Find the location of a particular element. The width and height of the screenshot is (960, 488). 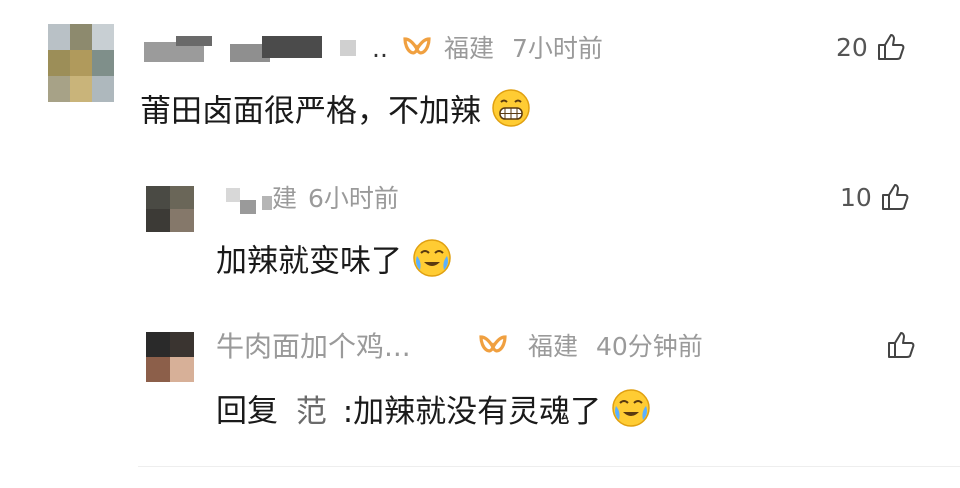

reply-body: :加辣就没有灵魂了 is located at coordinates (472, 411).